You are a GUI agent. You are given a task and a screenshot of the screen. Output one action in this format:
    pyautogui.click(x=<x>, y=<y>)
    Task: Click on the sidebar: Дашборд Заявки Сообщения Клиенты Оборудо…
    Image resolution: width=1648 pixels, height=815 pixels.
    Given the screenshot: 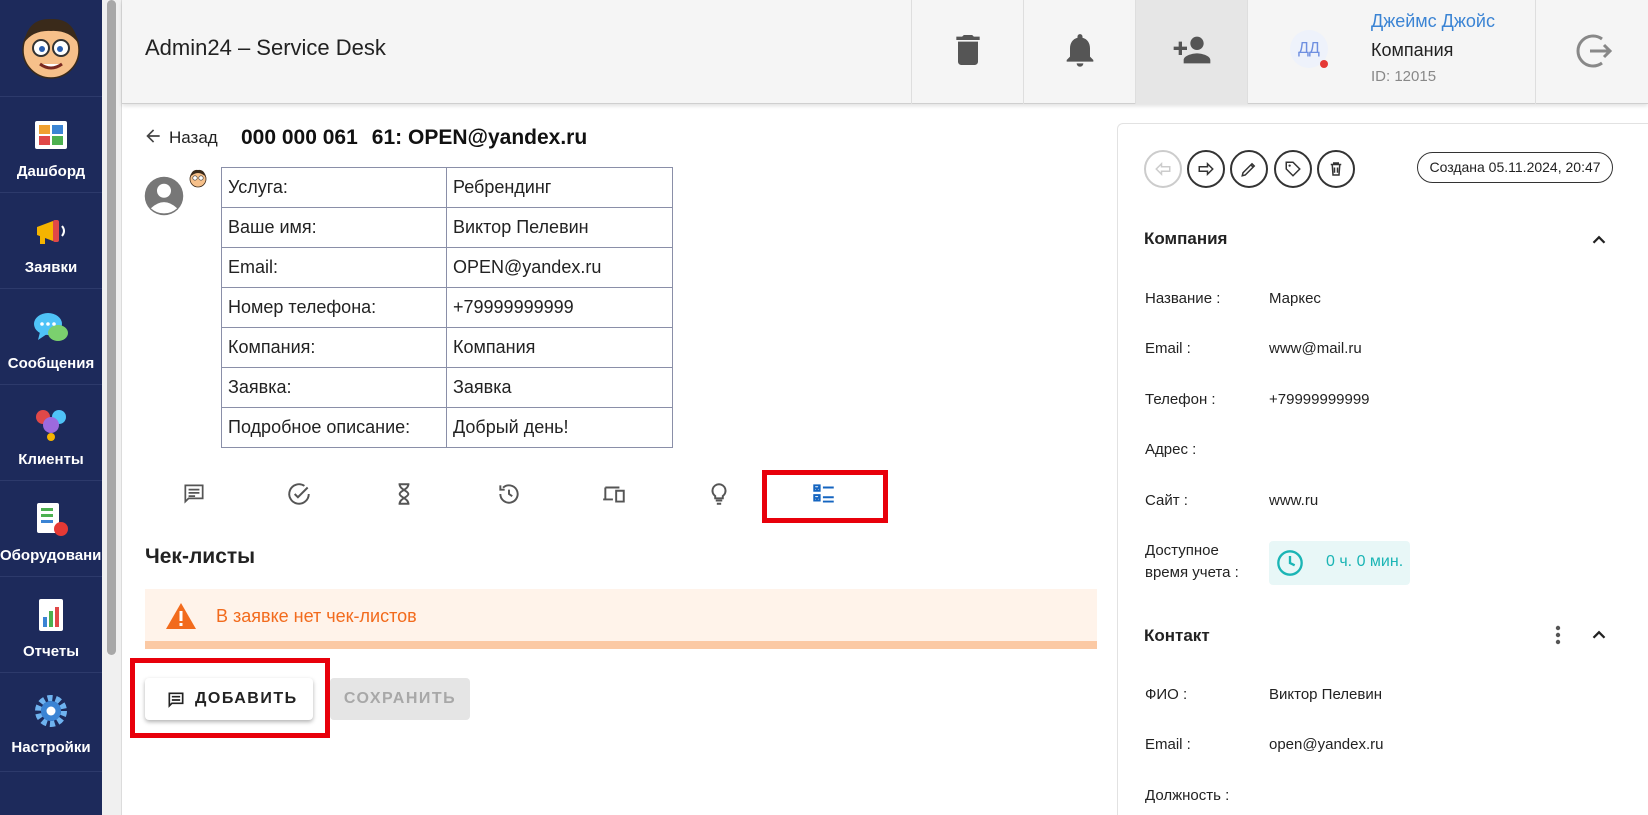 What is the action you would take?
    pyautogui.click(x=55, y=407)
    